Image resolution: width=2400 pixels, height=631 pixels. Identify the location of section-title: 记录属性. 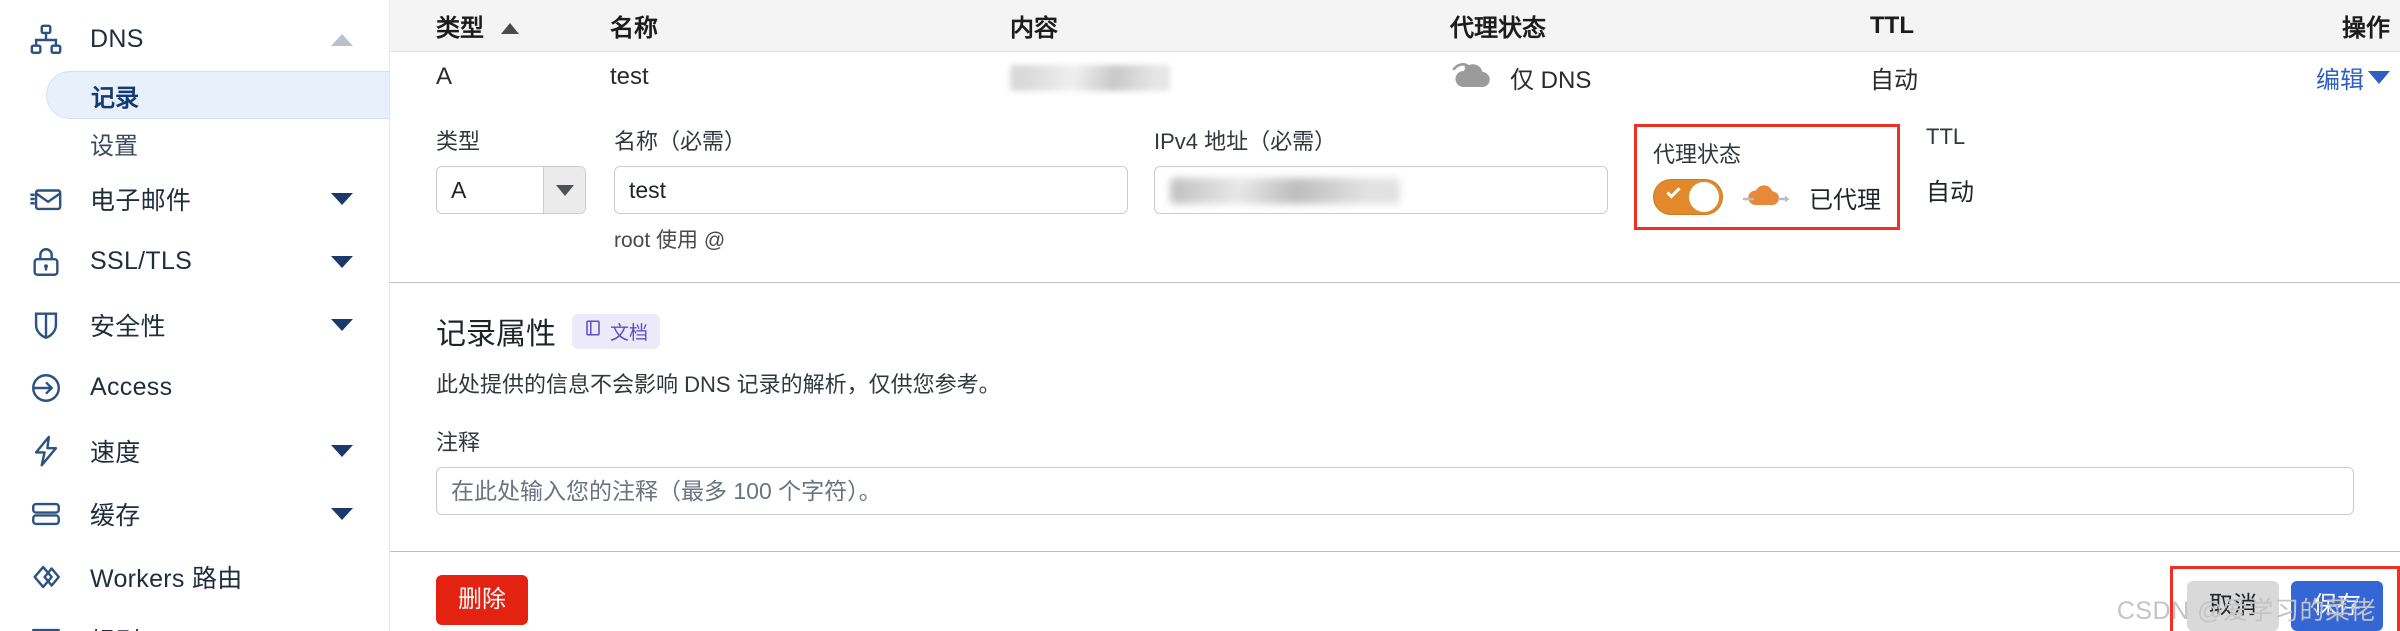
(496, 334).